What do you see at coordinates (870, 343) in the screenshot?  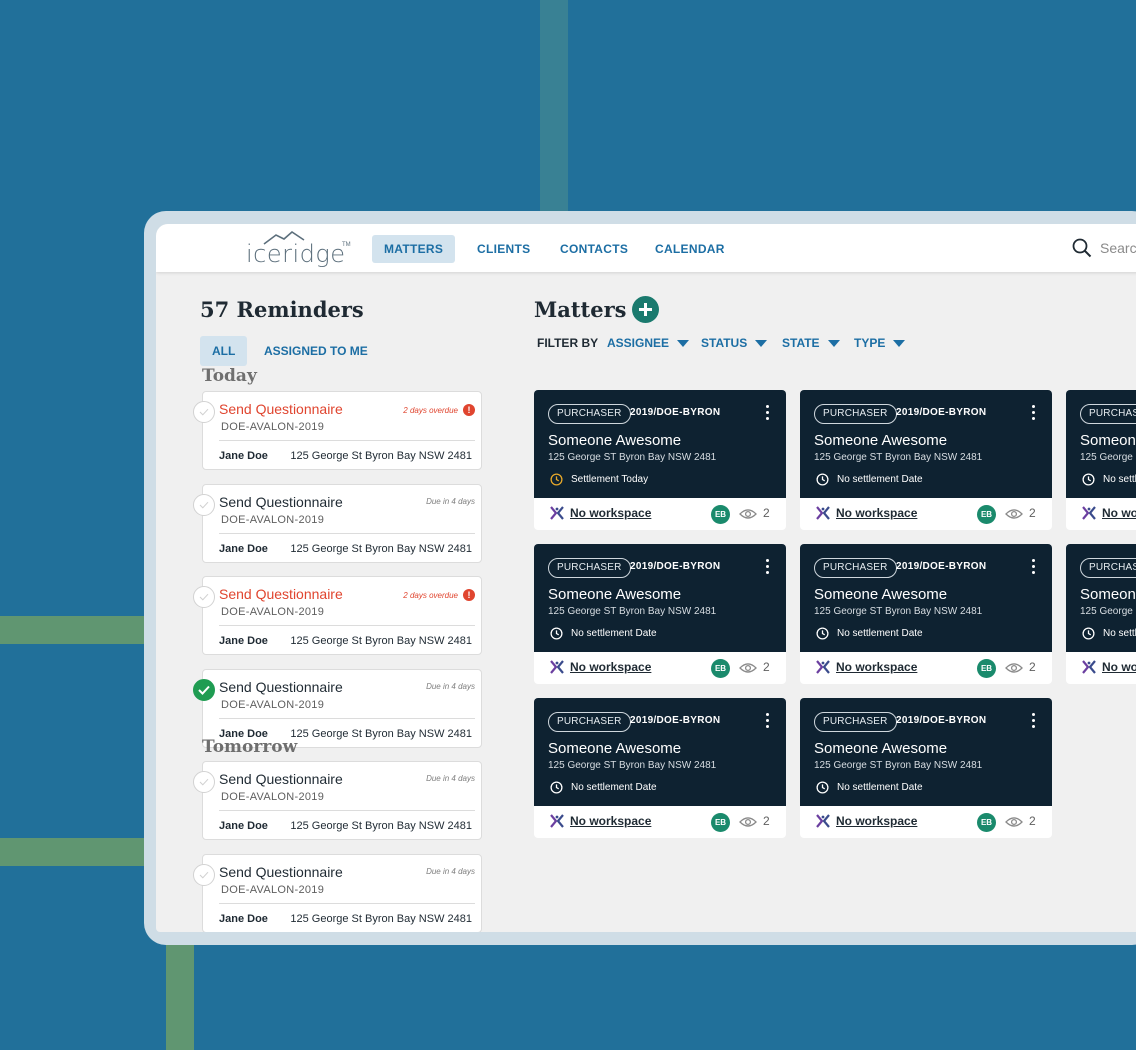 I see `filter-type-label: TYPE` at bounding box center [870, 343].